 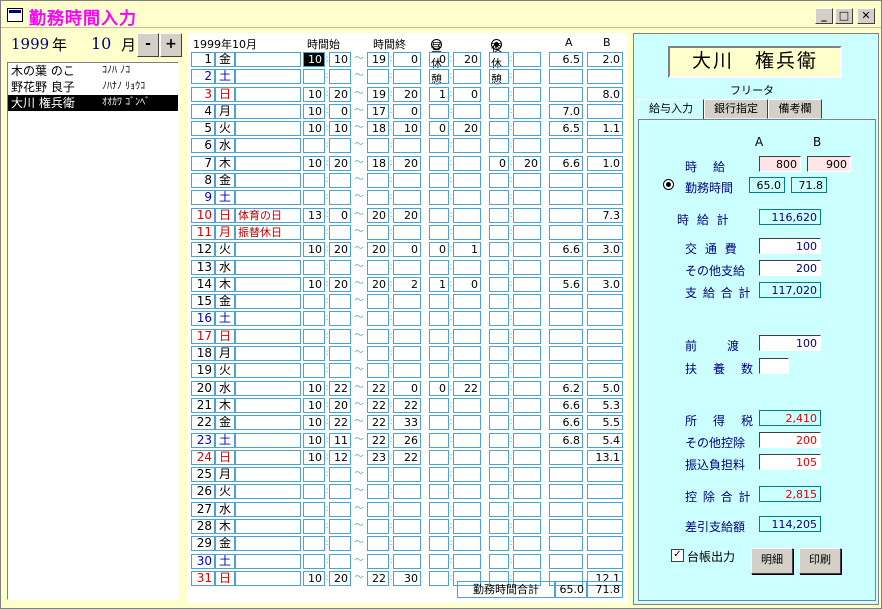 I want to click on month-field: 10, so click(x=101, y=43).